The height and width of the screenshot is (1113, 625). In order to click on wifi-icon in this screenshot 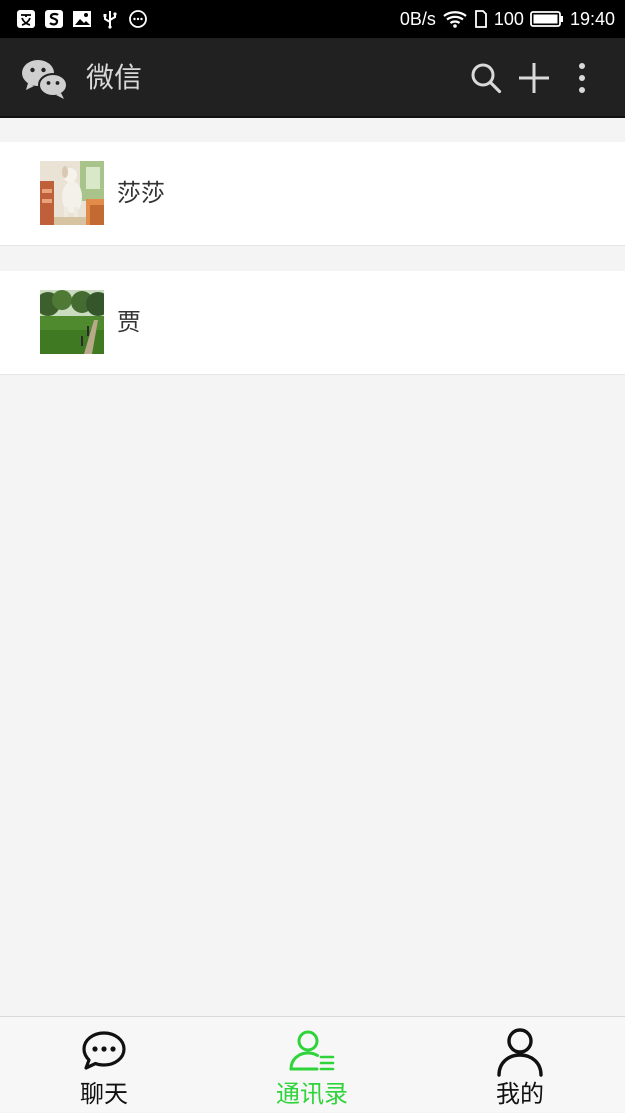, I will do `click(455, 19)`.